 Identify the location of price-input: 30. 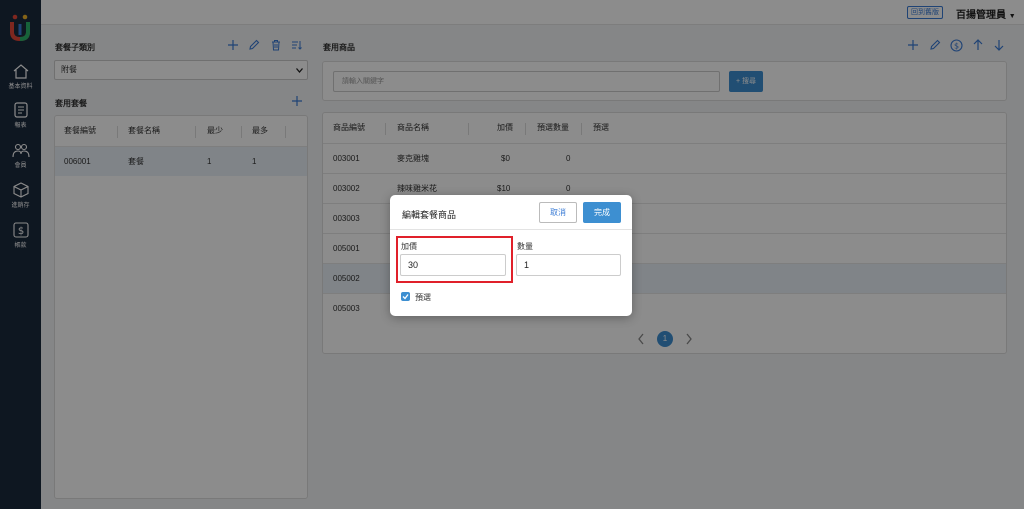
(453, 265).